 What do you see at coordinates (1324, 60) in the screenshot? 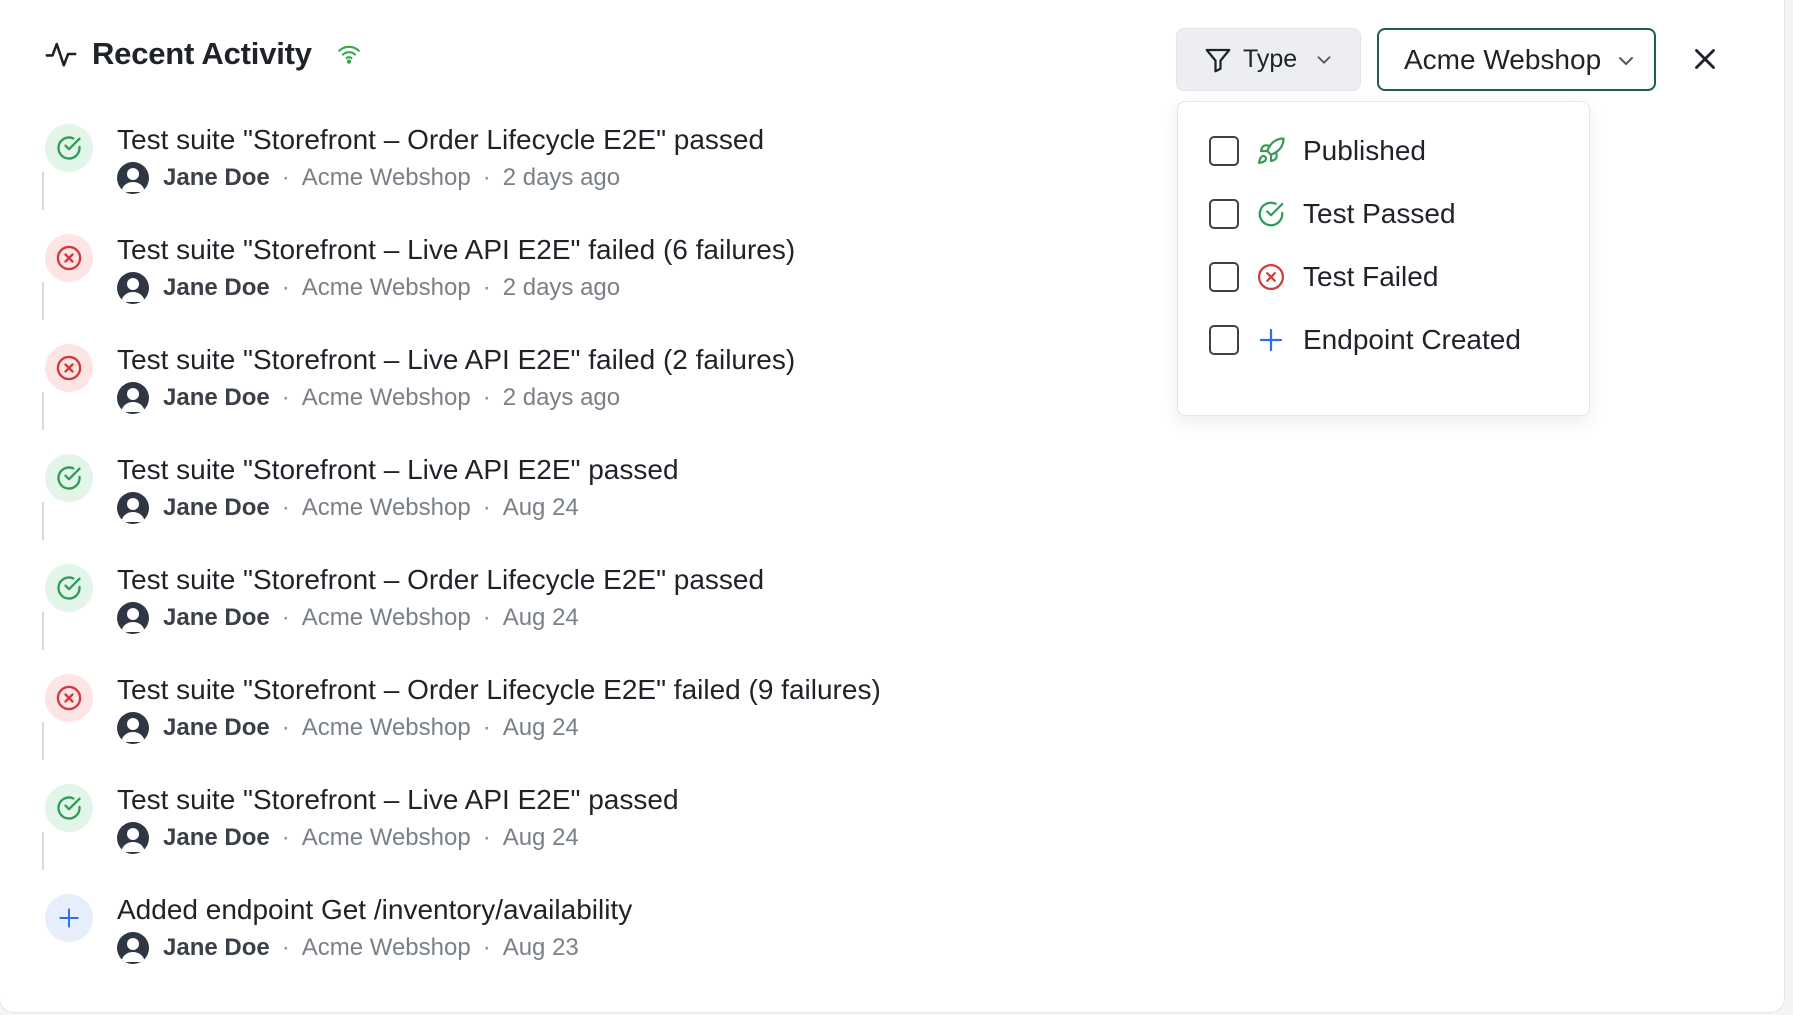
I see `chevron-down-icon` at bounding box center [1324, 60].